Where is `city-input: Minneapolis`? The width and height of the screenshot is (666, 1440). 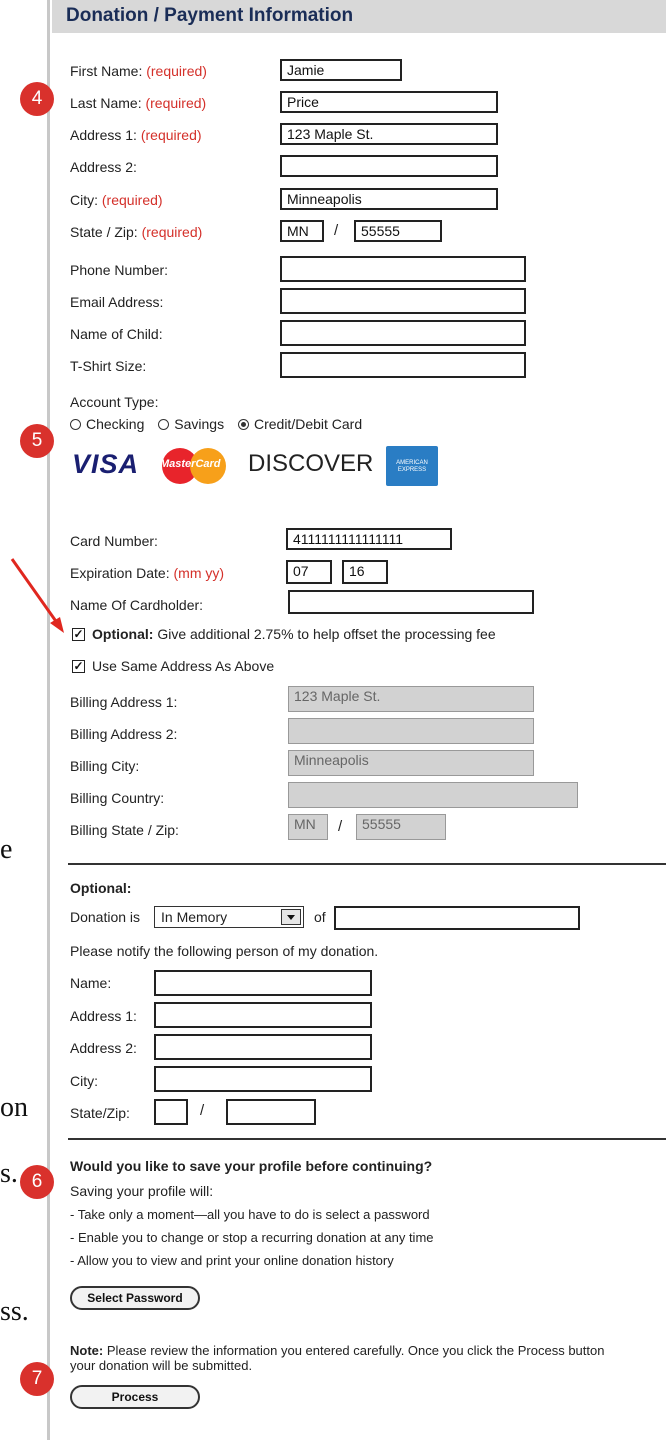 city-input: Minneapolis is located at coordinates (389, 199).